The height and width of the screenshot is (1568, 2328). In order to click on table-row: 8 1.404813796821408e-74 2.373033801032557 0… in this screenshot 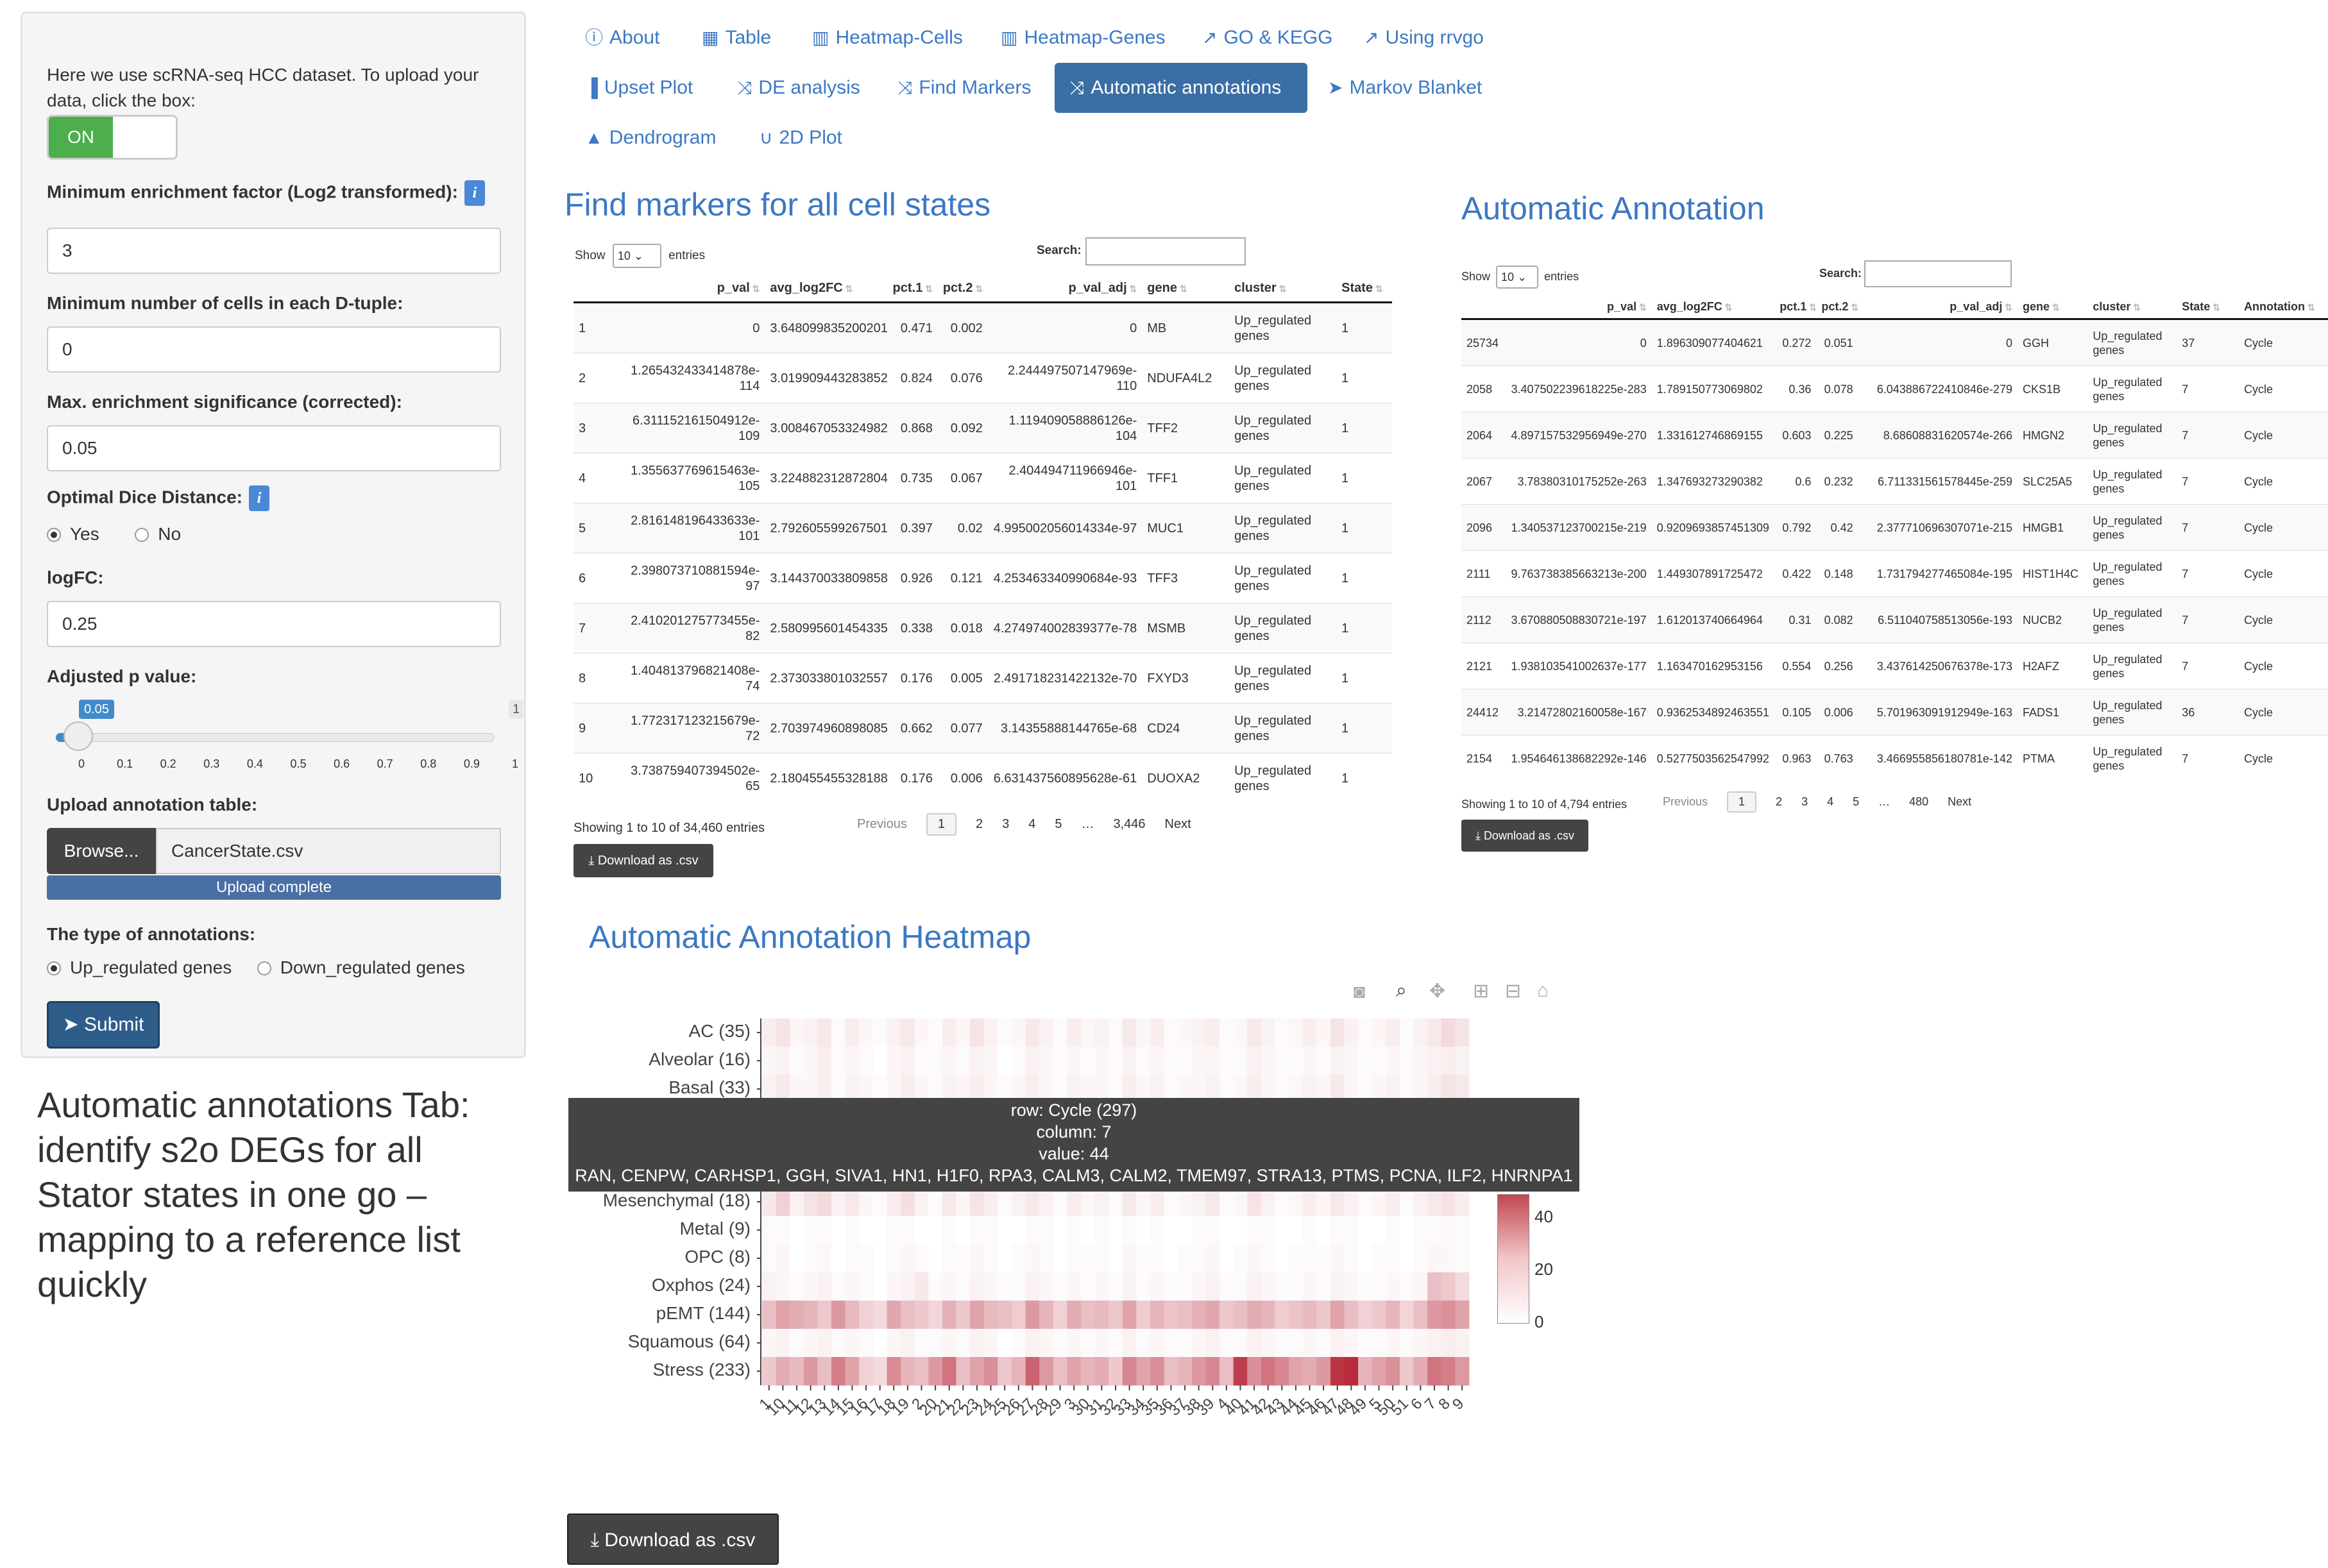, I will do `click(983, 678)`.